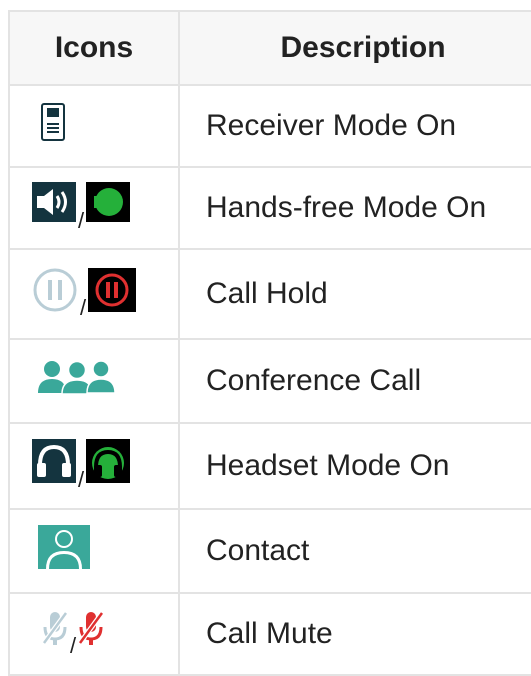 The image size is (531, 676). What do you see at coordinates (53, 126) in the screenshot?
I see `receiver-icon` at bounding box center [53, 126].